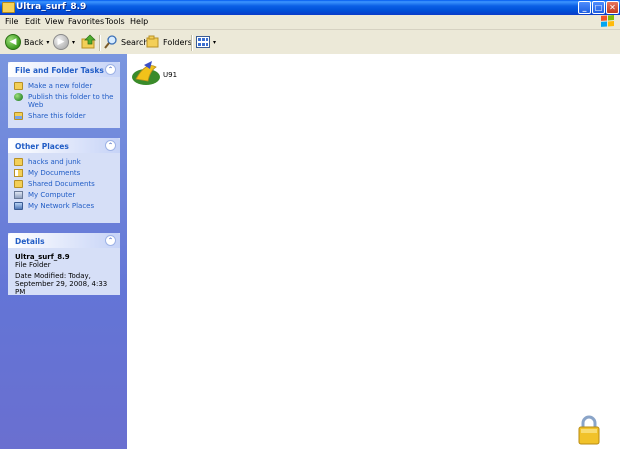 Image resolution: width=620 pixels, height=449 pixels. I want to click on windows-logo-icon, so click(607, 21).